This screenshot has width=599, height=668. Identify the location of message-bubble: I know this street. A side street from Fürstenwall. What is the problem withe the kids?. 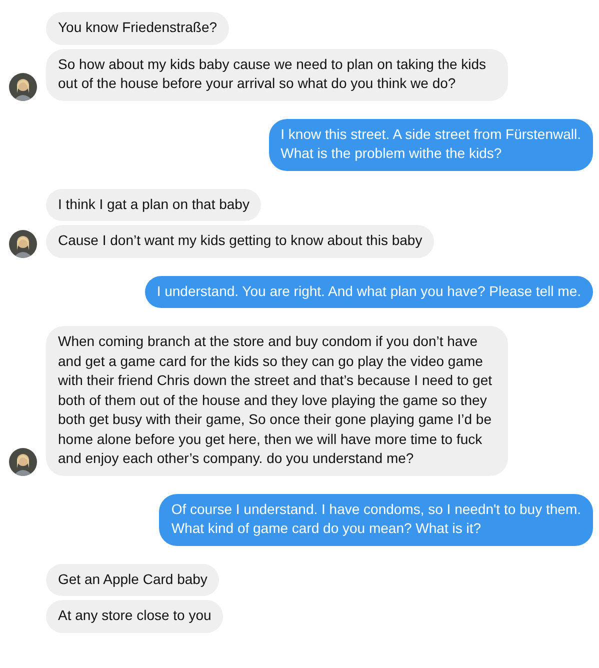
(430, 144).